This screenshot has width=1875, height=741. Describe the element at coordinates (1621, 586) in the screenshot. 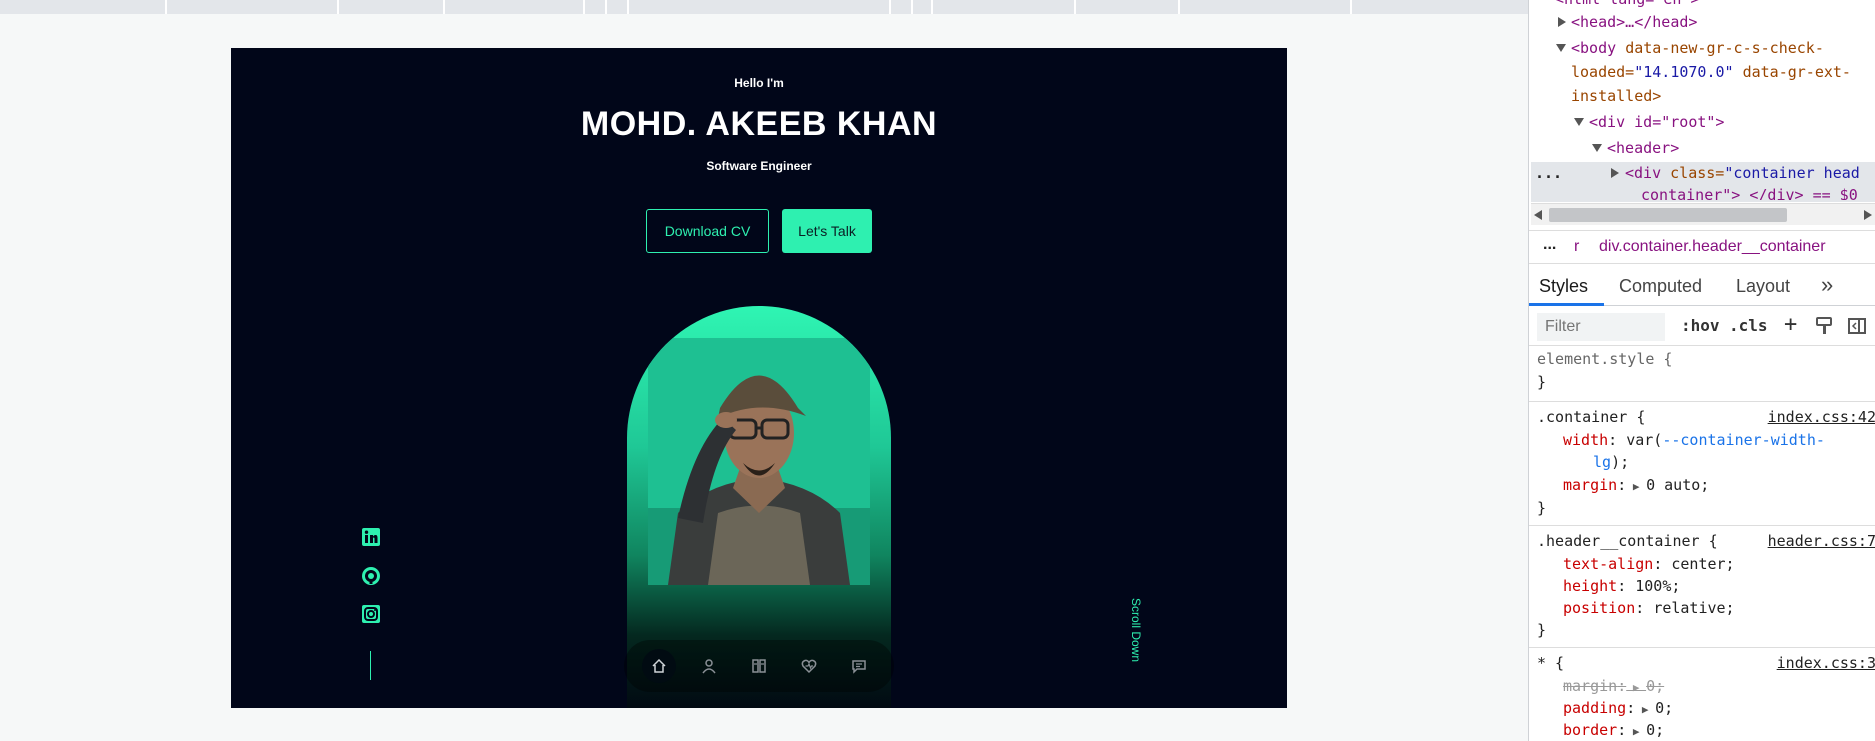

I see `rule-declaration: height: 100%;` at that location.